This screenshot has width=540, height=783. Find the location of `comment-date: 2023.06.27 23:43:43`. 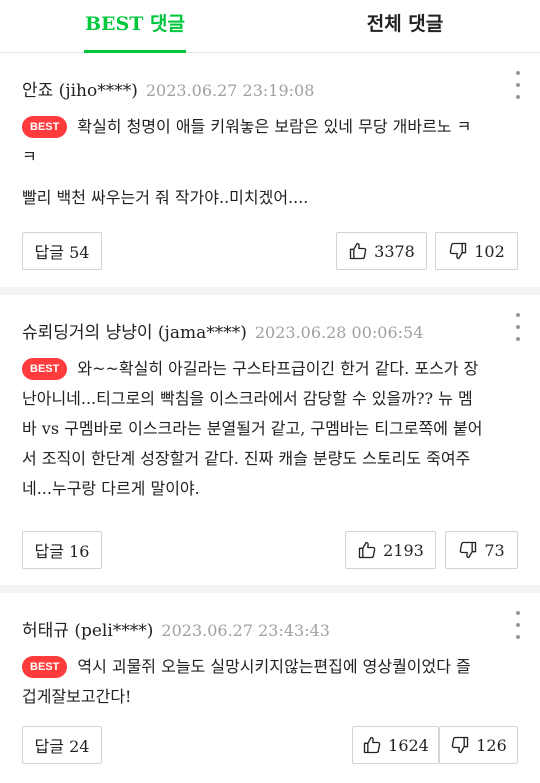

comment-date: 2023.06.27 23:43:43 is located at coordinates (245, 630).